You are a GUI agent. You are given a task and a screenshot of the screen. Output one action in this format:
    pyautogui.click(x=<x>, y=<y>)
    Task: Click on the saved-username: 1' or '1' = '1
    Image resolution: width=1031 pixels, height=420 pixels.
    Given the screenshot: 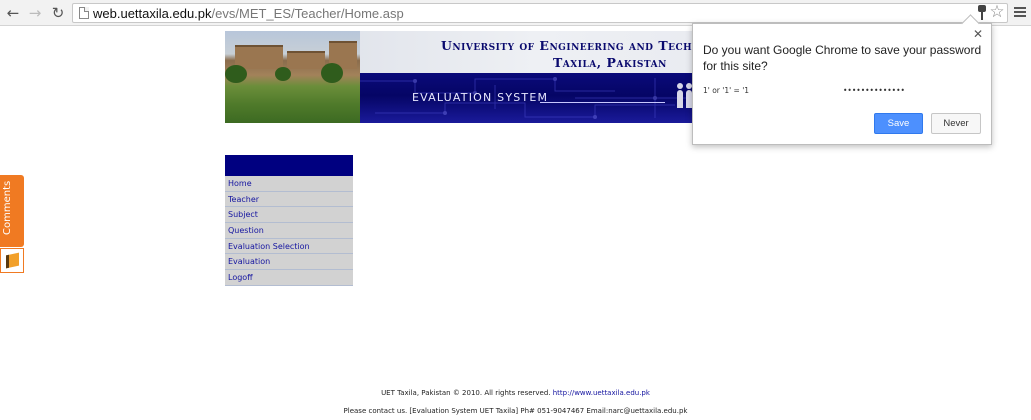 What is the action you would take?
    pyautogui.click(x=726, y=90)
    